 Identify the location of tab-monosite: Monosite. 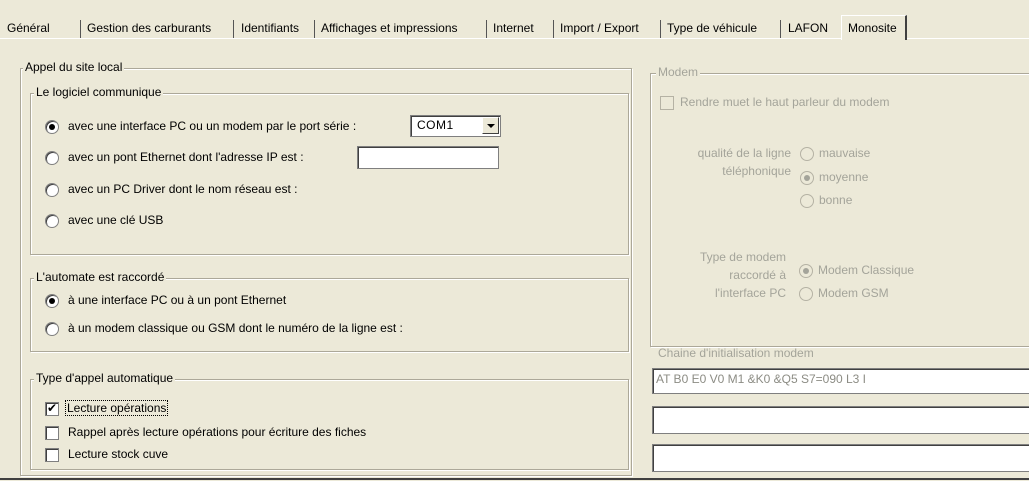
(874, 27).